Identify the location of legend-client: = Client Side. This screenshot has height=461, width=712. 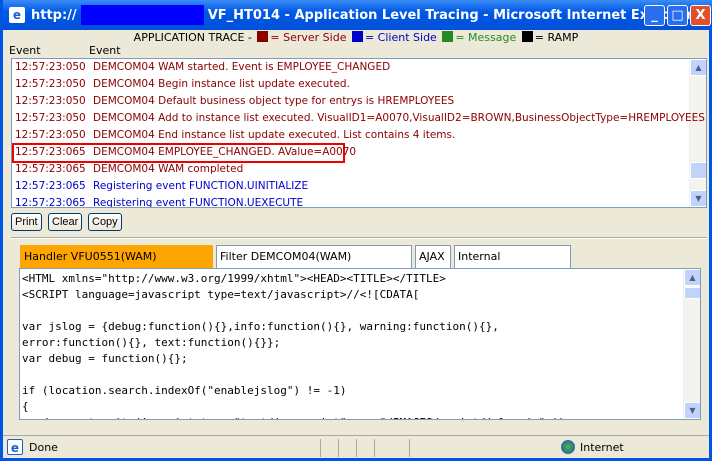
(400, 37).